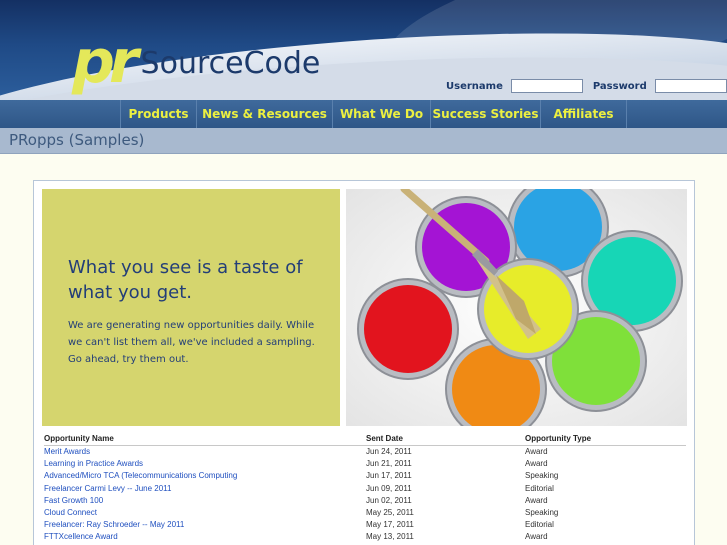 The height and width of the screenshot is (545, 727). I want to click on page-title-bar: PRopps (Samples), so click(363, 141).